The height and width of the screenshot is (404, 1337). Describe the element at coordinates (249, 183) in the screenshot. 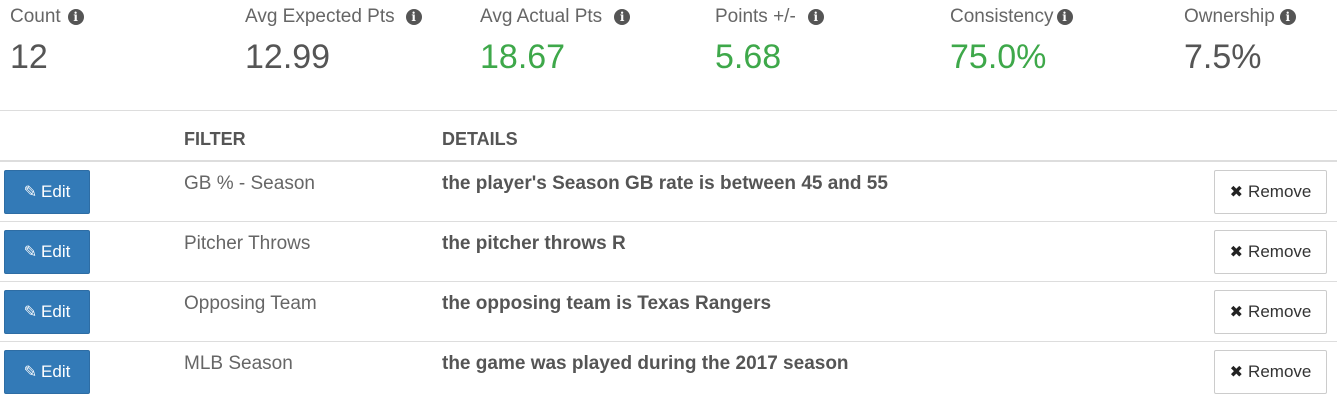

I see `filter-name: GB % - Season` at that location.